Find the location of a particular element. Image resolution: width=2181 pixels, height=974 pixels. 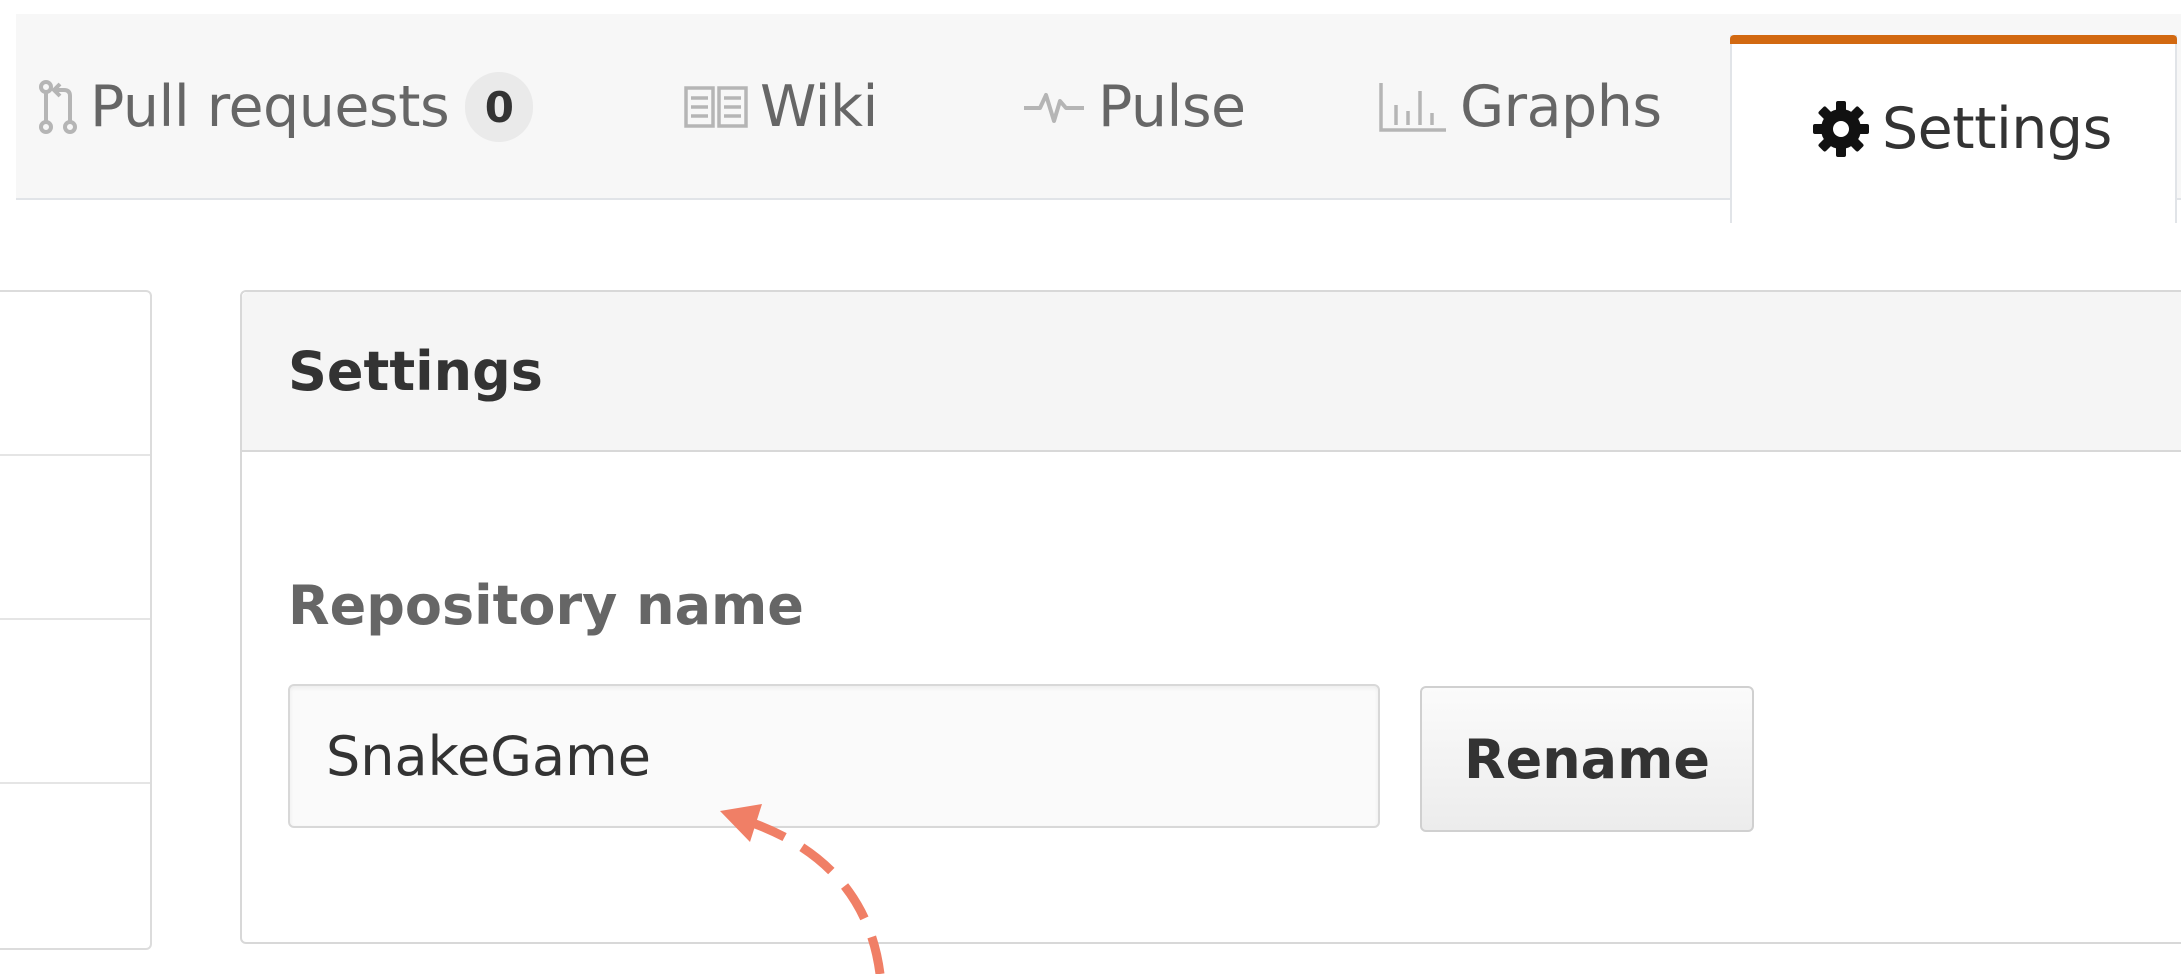

tab-graphs: Graphs is located at coordinates (1520, 107).